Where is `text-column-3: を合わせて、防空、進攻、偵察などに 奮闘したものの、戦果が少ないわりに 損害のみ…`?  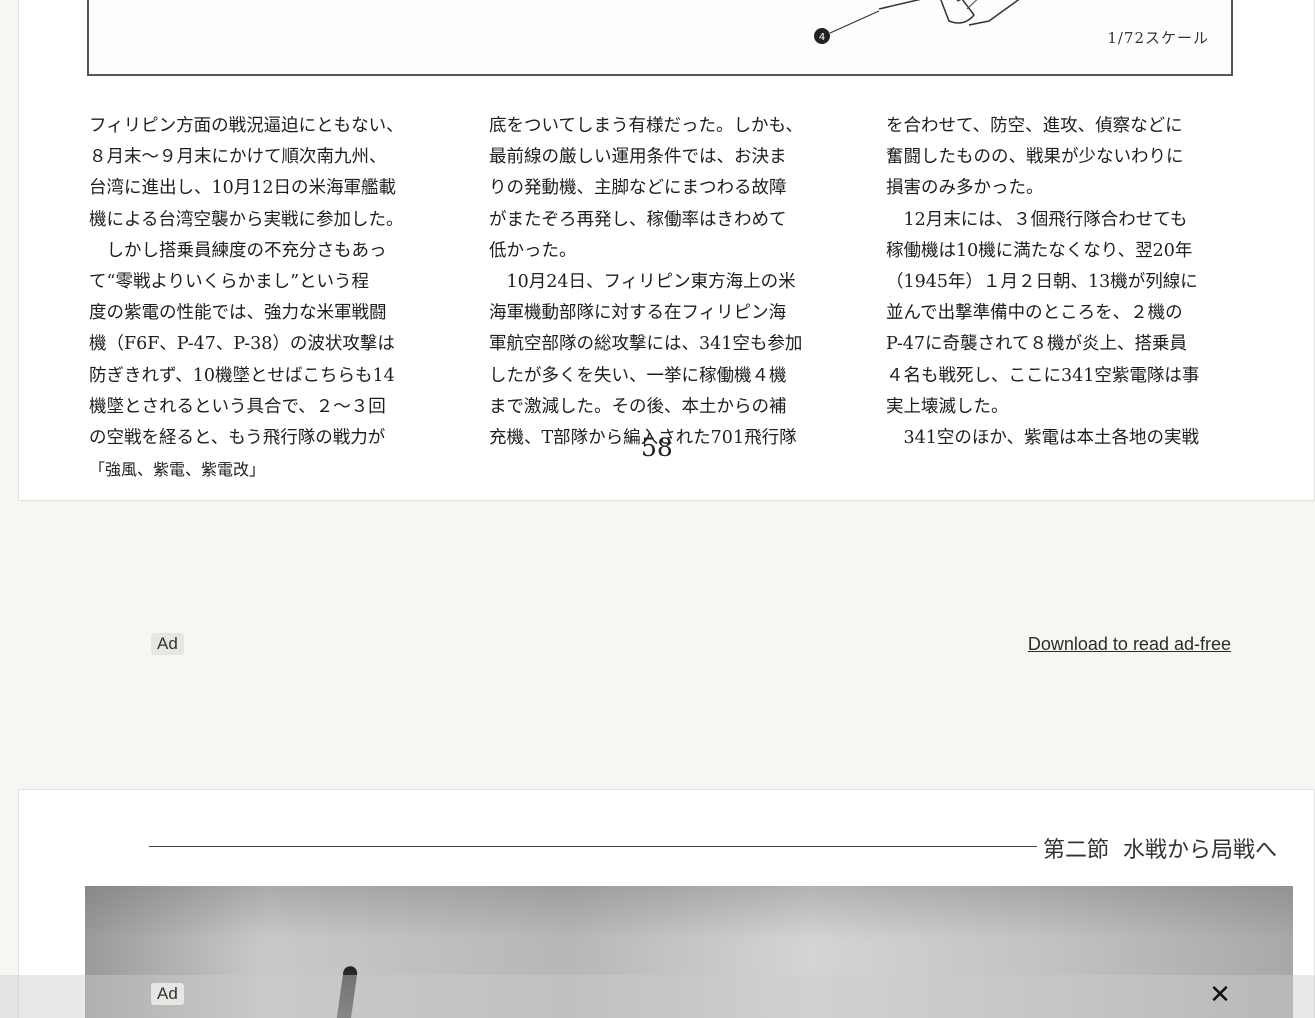 text-column-3: を合わせて、防空、進攻、偵察などに 奮闘したものの、戦果が少ないわりに 損害のみ… is located at coordinates (1066, 282).